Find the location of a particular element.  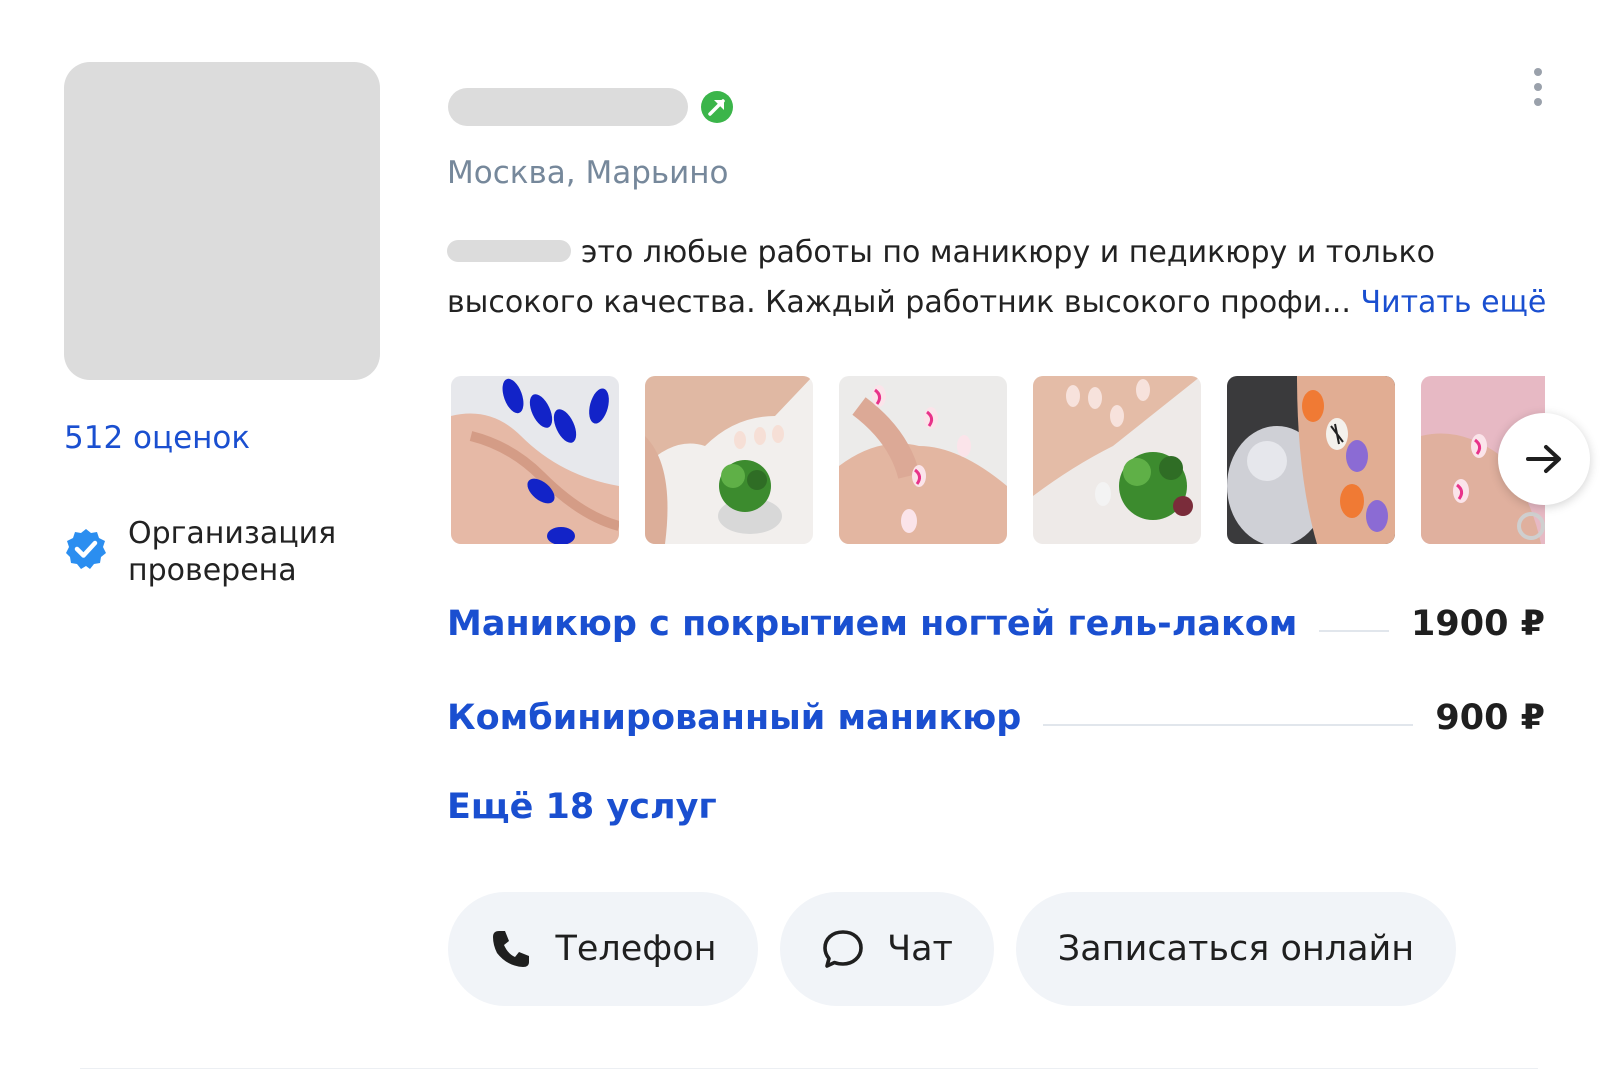

ratings-count-link: 512 оценок is located at coordinates (157, 438).